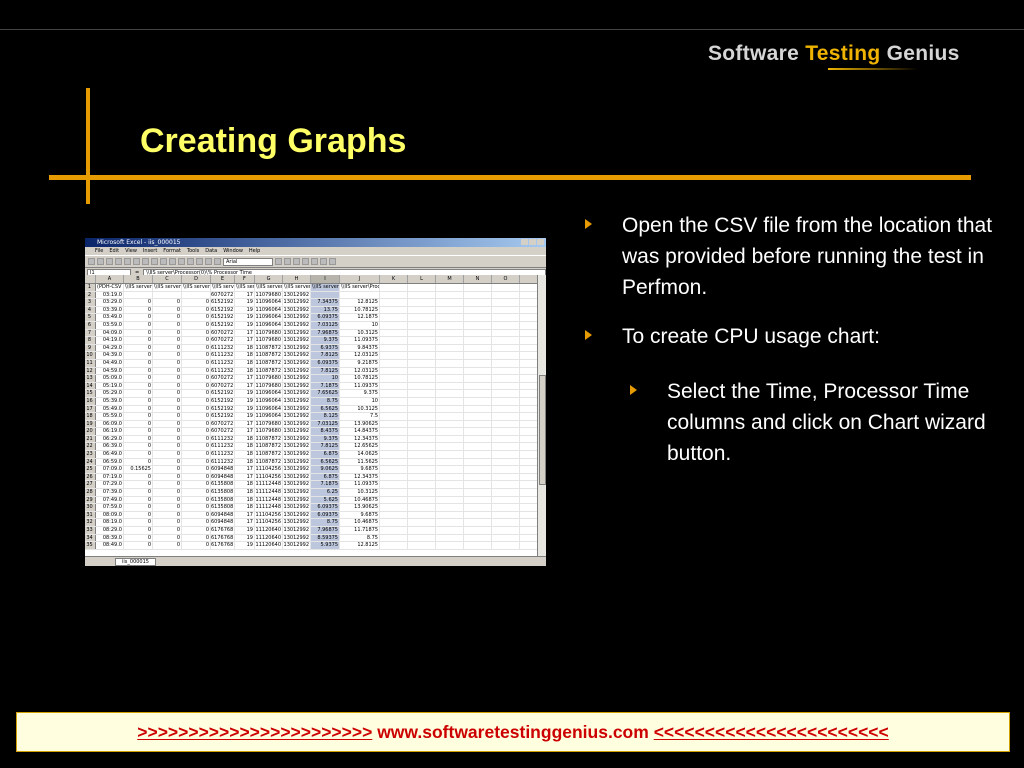 The height and width of the screenshot is (768, 1024). Describe the element at coordinates (540, 242) in the screenshot. I see `close-icon` at that location.